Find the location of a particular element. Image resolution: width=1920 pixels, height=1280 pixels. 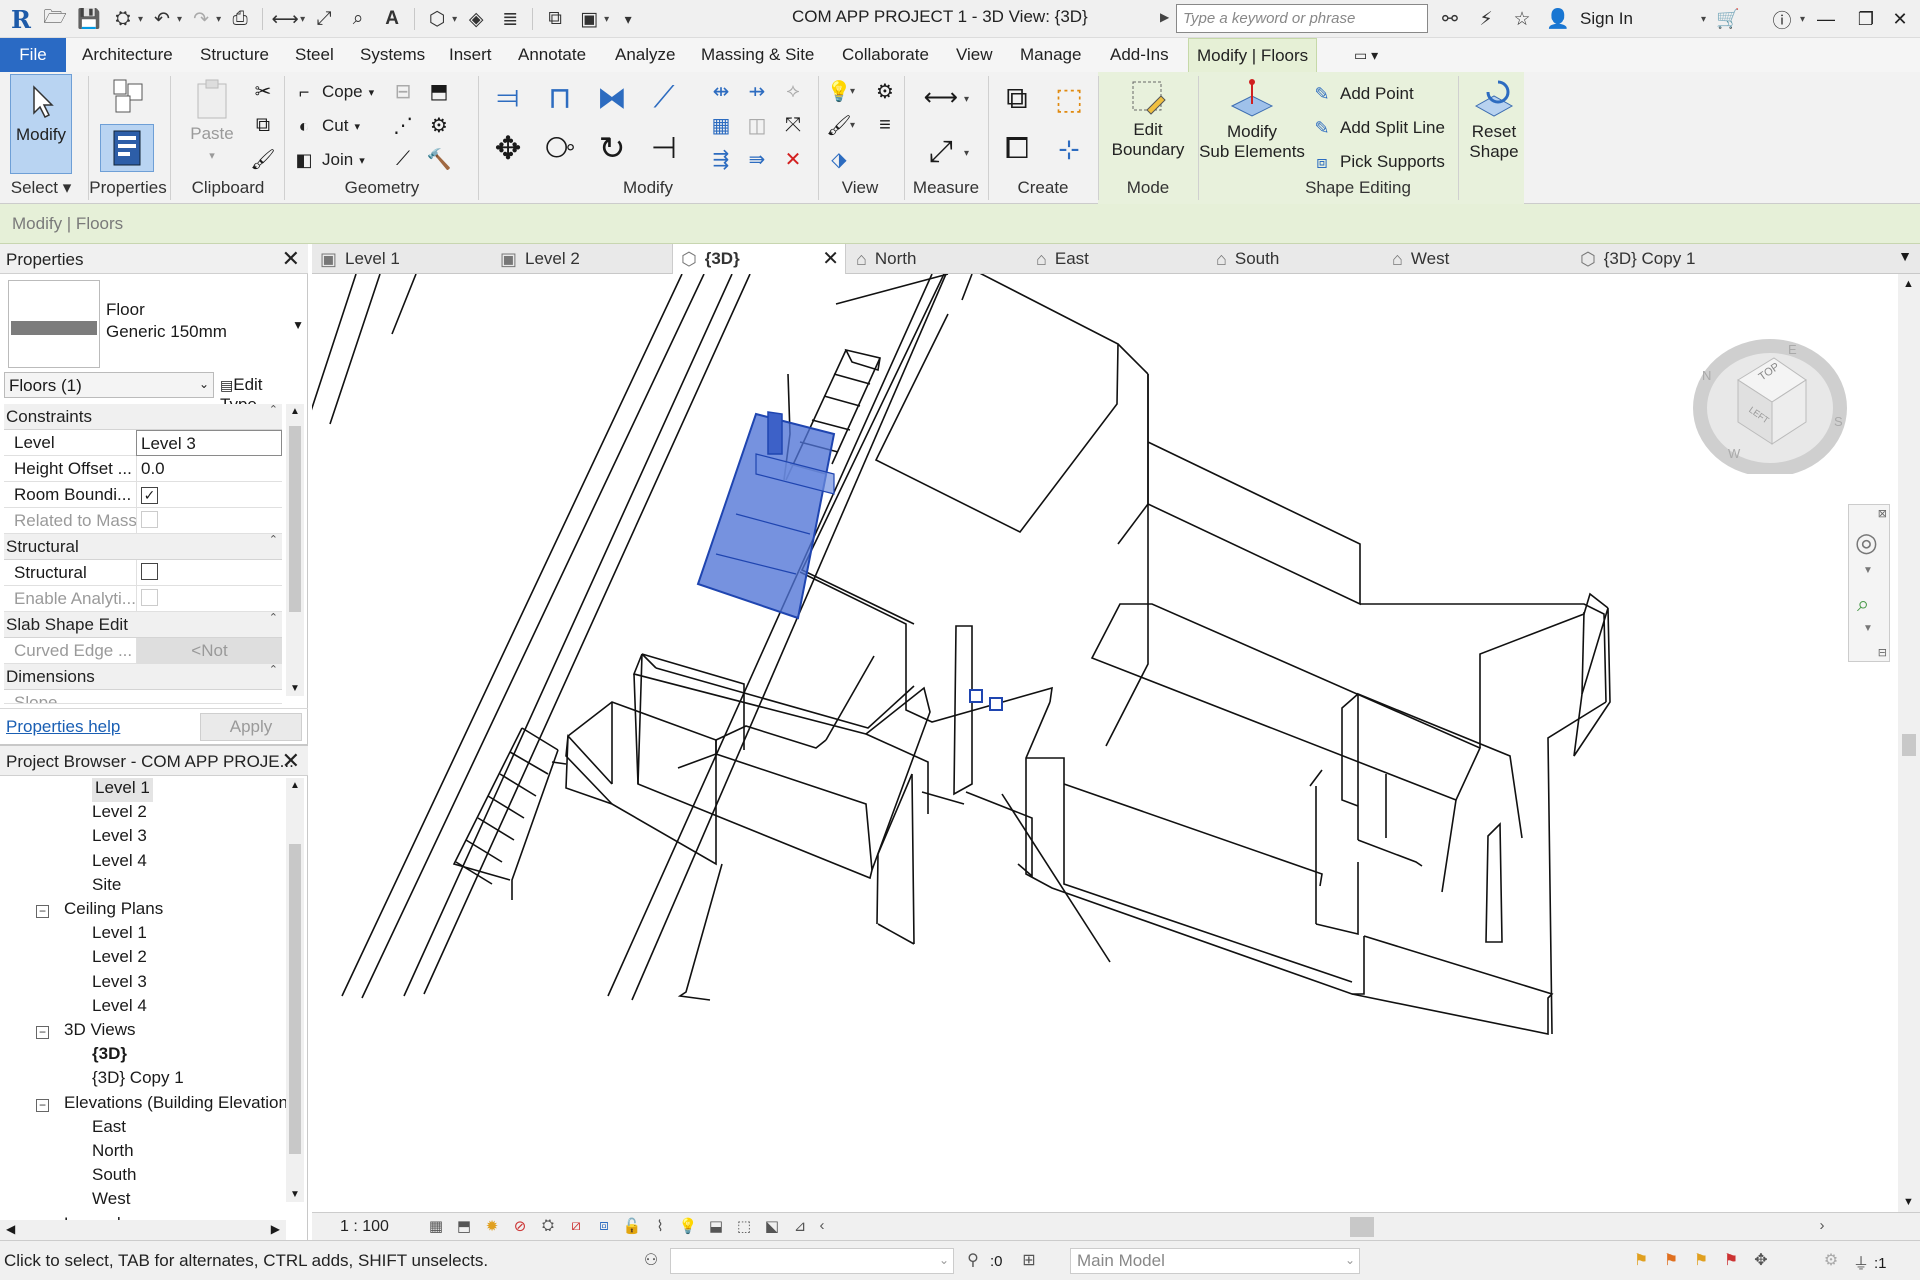

scroll-right-icon: › is located at coordinates (1822, 1227).